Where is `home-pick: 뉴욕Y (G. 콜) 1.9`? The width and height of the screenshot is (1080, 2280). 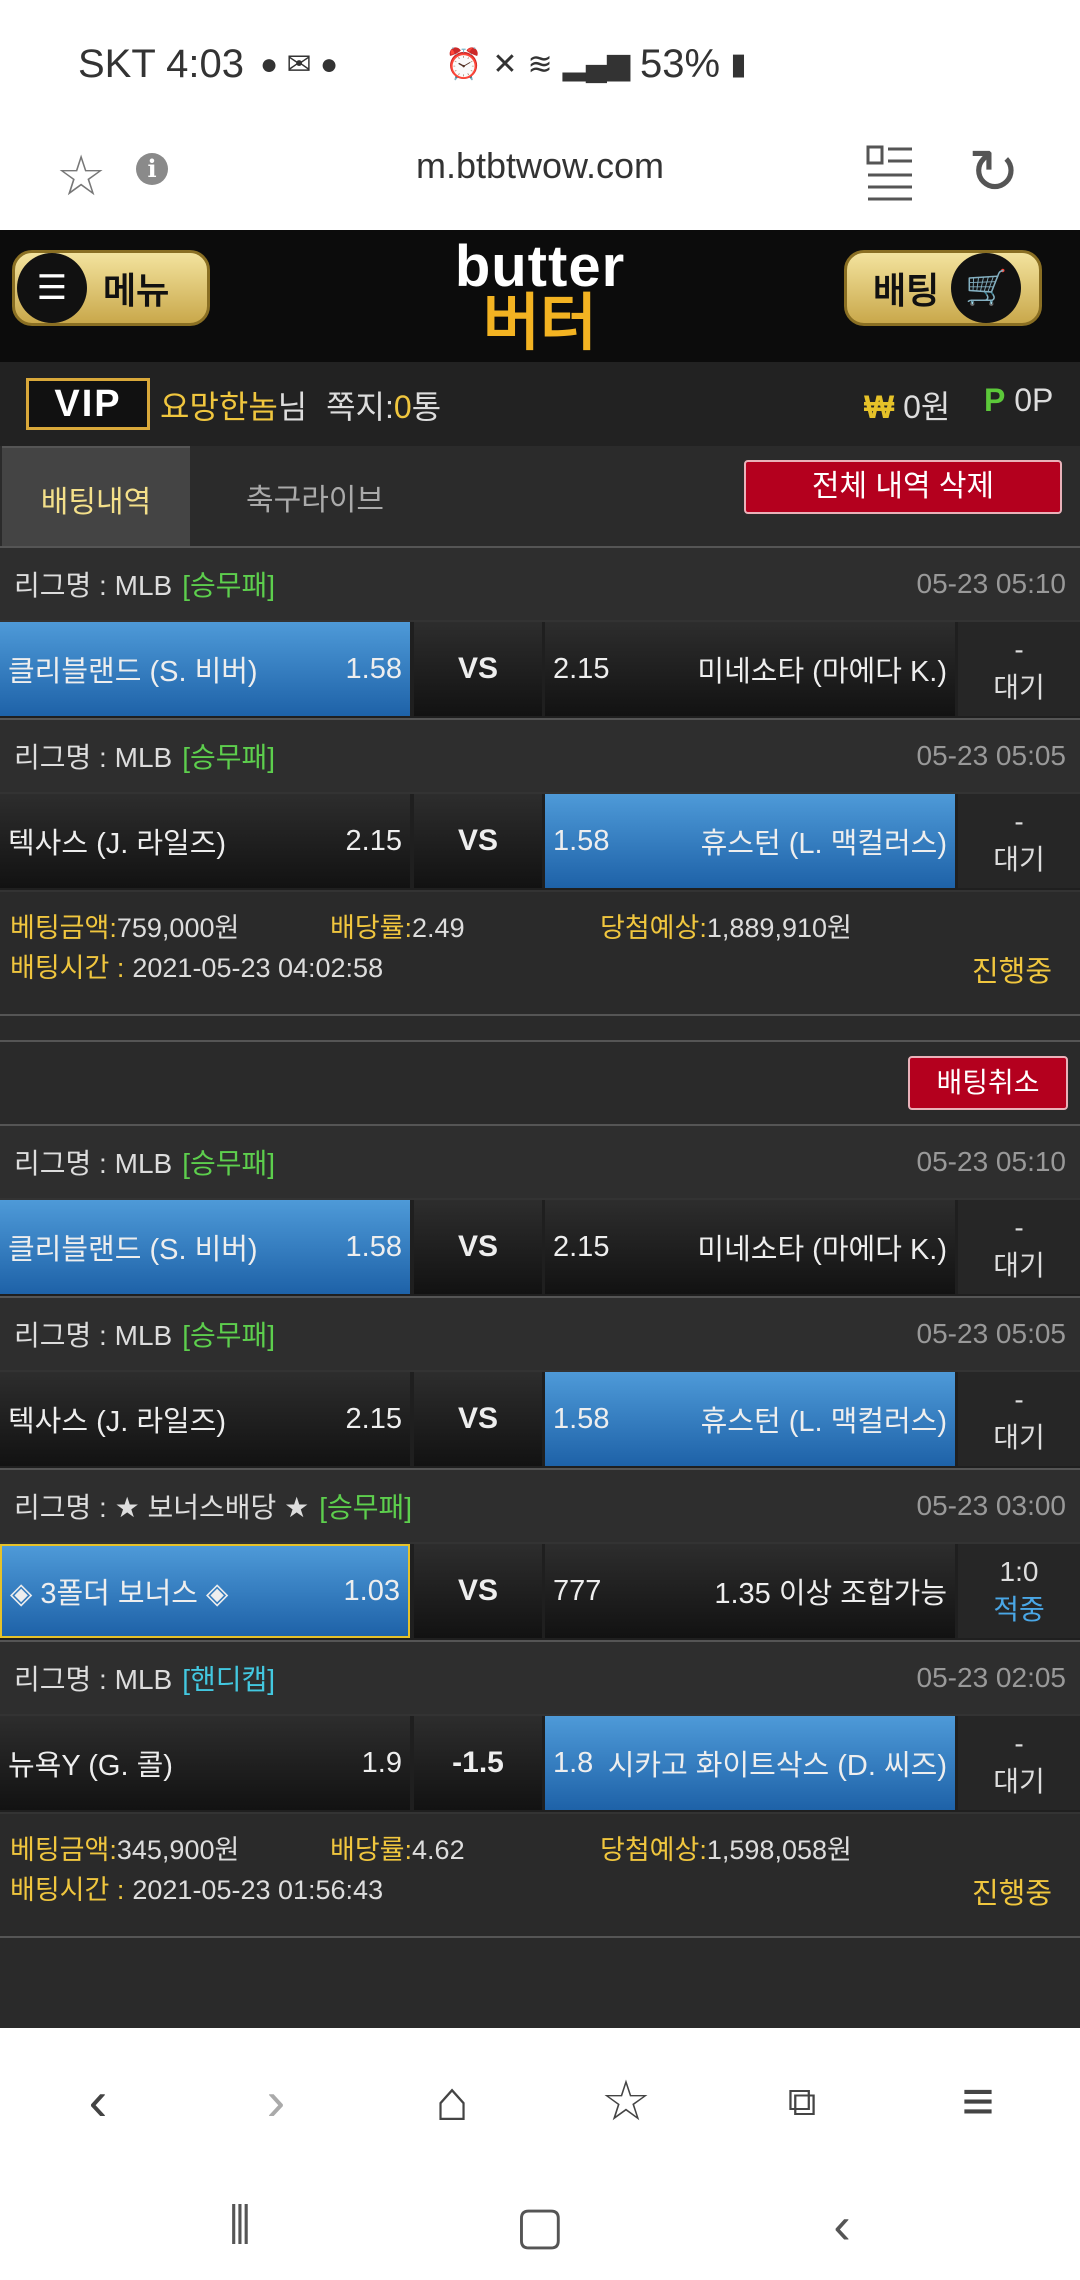
home-pick: 뉴욕Y (G. 콜) 1.9 is located at coordinates (205, 1763).